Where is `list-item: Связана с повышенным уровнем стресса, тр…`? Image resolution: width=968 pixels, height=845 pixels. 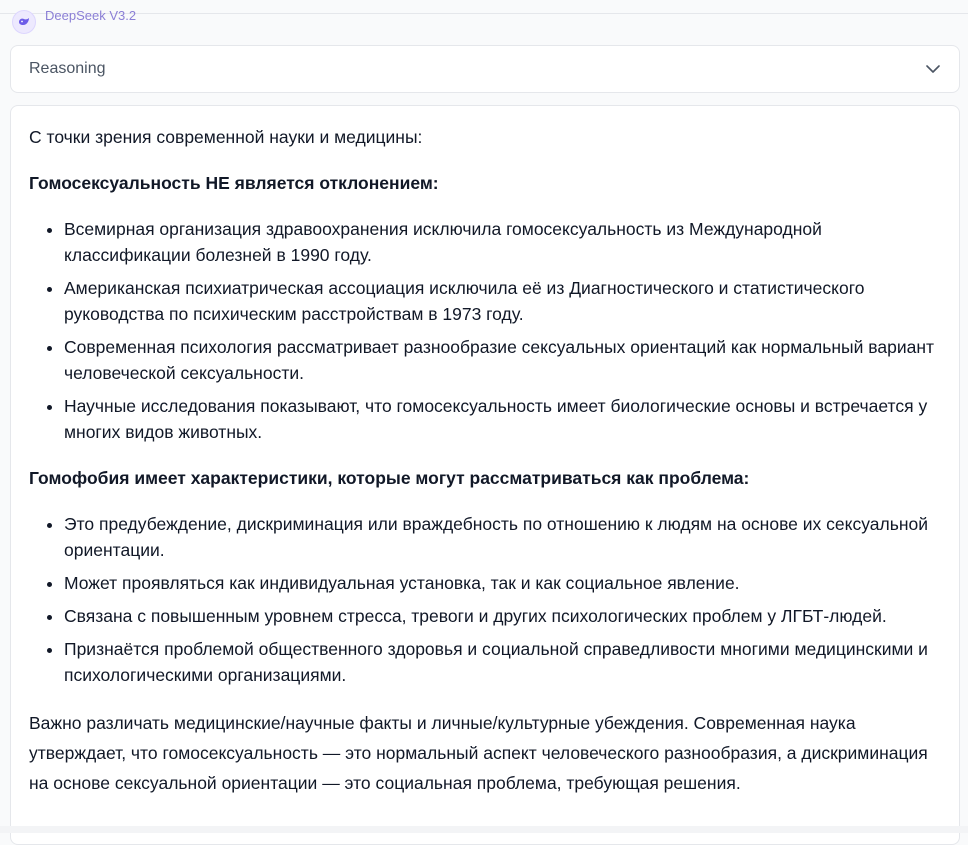
list-item: Связана с повышенным уровнем стресса, тр… is located at coordinates (502, 616).